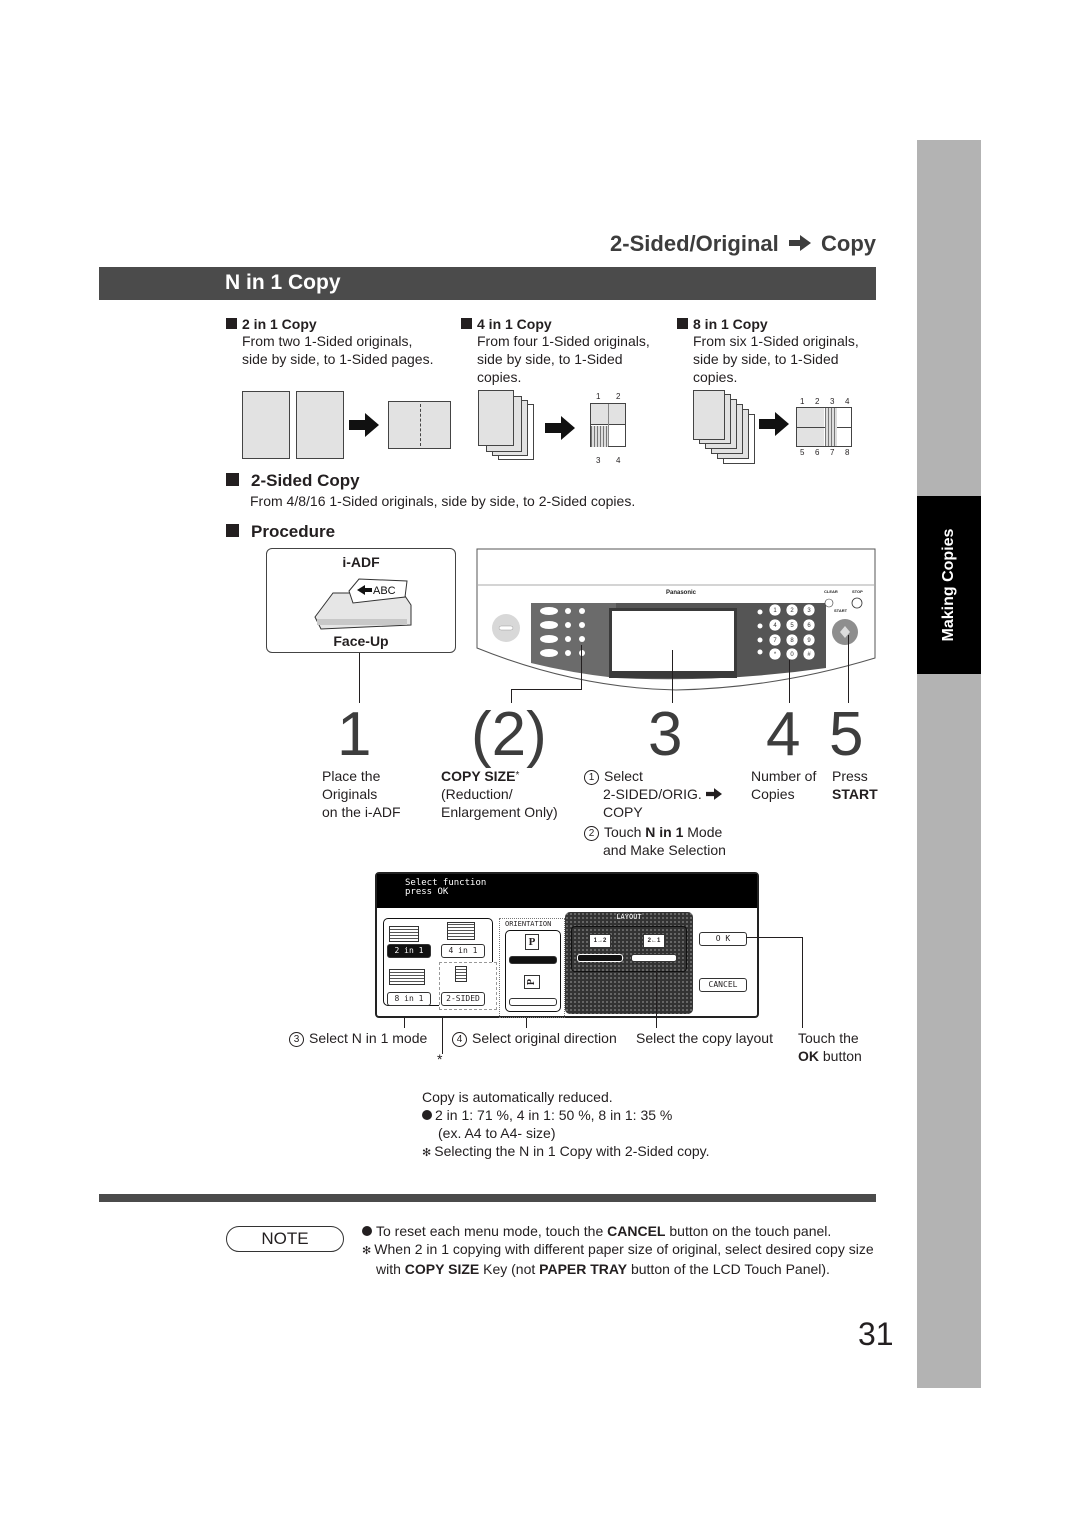 This screenshot has height=1528, width=1080. What do you see at coordinates (534, 1038) in the screenshot?
I see `callout-original-direction: 4 Select original direction` at bounding box center [534, 1038].